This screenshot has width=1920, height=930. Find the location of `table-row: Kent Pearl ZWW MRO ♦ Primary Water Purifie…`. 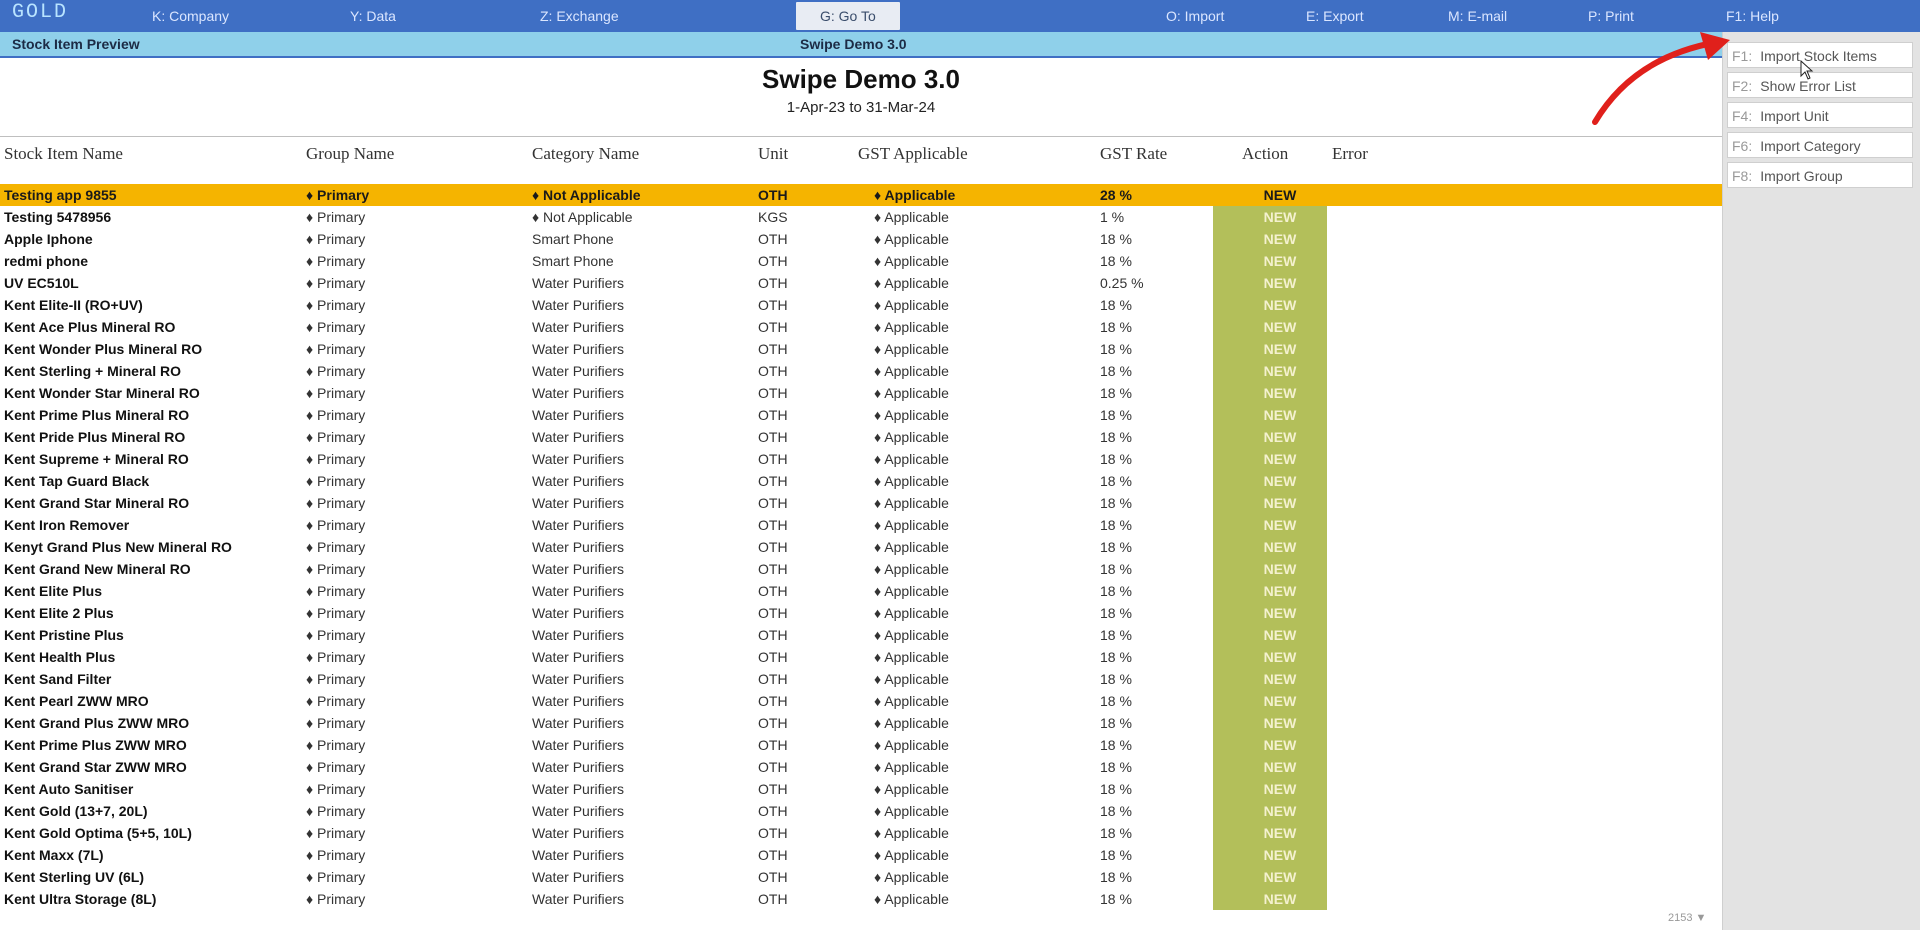

table-row: Kent Pearl ZWW MRO ♦ Primary Water Purifie… is located at coordinates (861, 701).